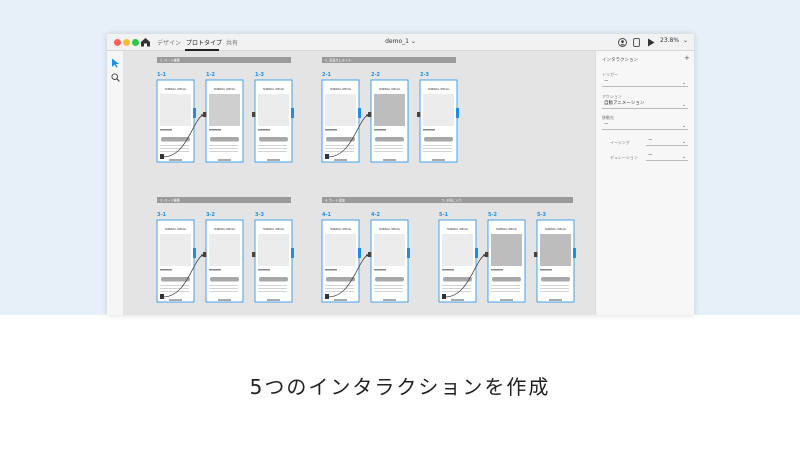 The image size is (800, 450). What do you see at coordinates (650, 140) in the screenshot?
I see `easing-value: ー` at bounding box center [650, 140].